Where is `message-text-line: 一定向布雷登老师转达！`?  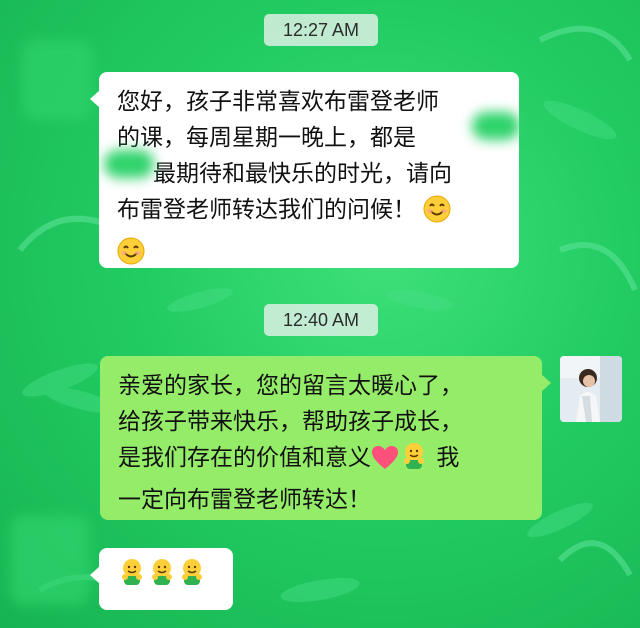 message-text-line: 一定向布雷登老师转达！ is located at coordinates (244, 500).